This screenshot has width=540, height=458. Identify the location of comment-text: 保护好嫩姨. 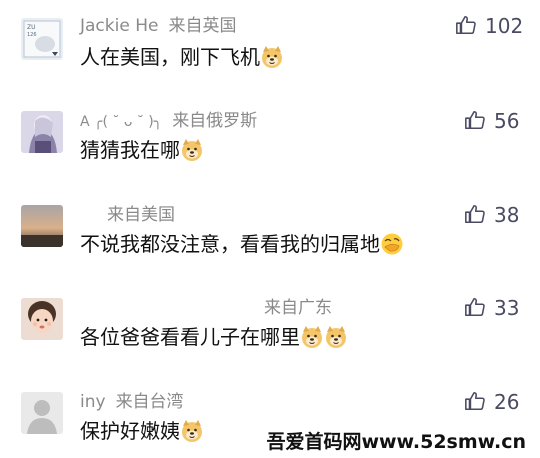
(142, 431).